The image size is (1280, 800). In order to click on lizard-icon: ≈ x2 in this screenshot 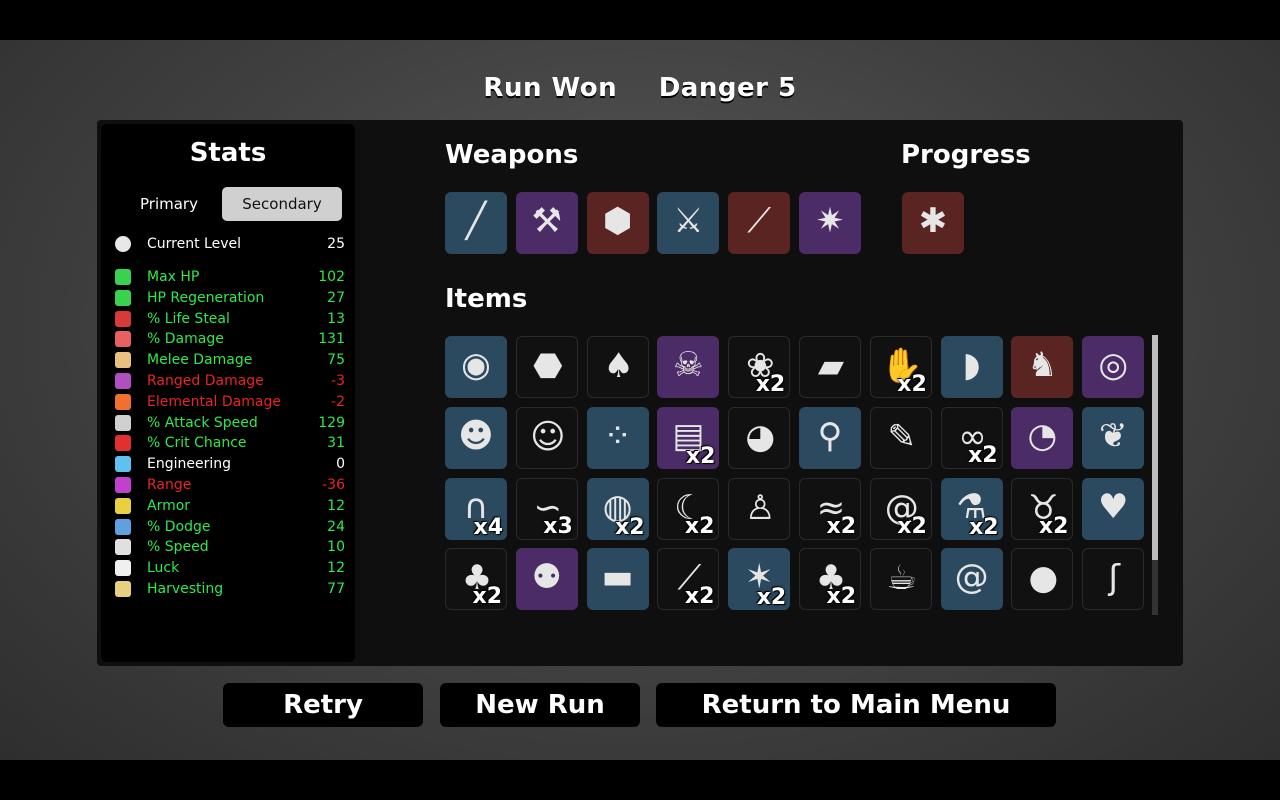, I will do `click(830, 508)`.